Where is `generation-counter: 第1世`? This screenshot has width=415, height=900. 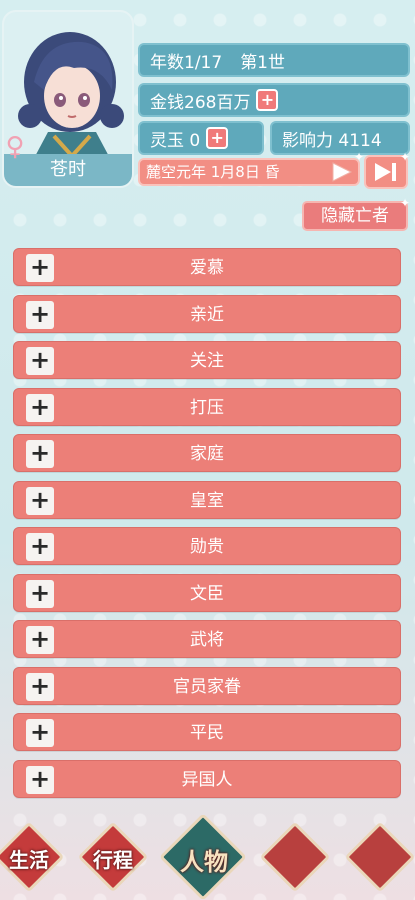 generation-counter: 第1世 is located at coordinates (263, 62).